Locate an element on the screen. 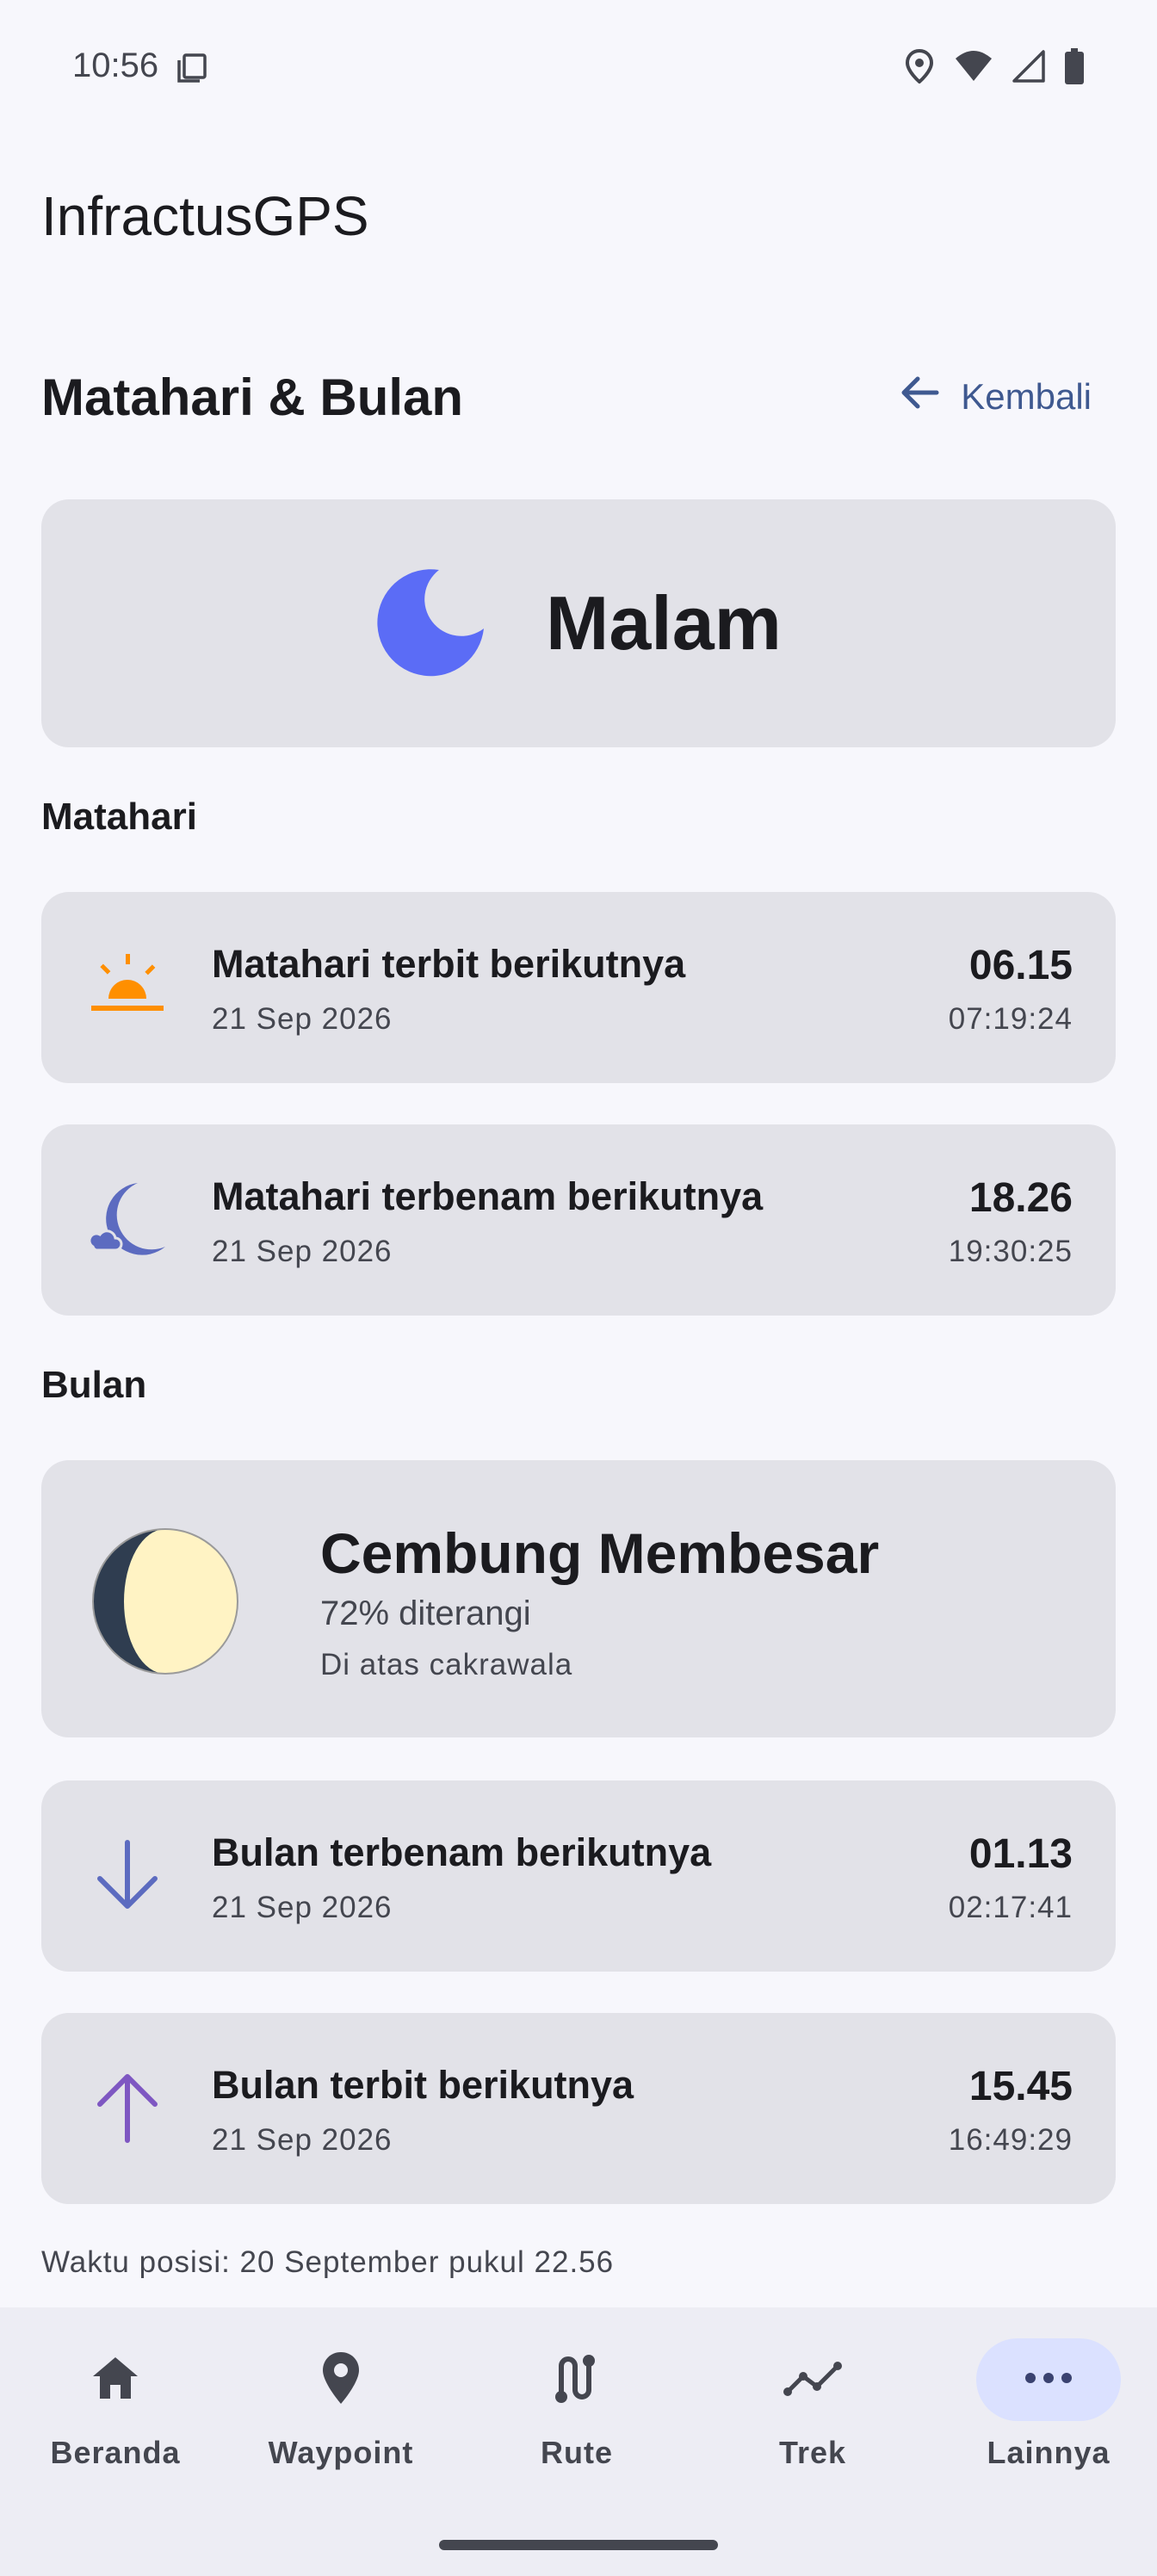 The image size is (1157, 2576). event-exact-time: 02:17:41 is located at coordinates (1011, 1907).